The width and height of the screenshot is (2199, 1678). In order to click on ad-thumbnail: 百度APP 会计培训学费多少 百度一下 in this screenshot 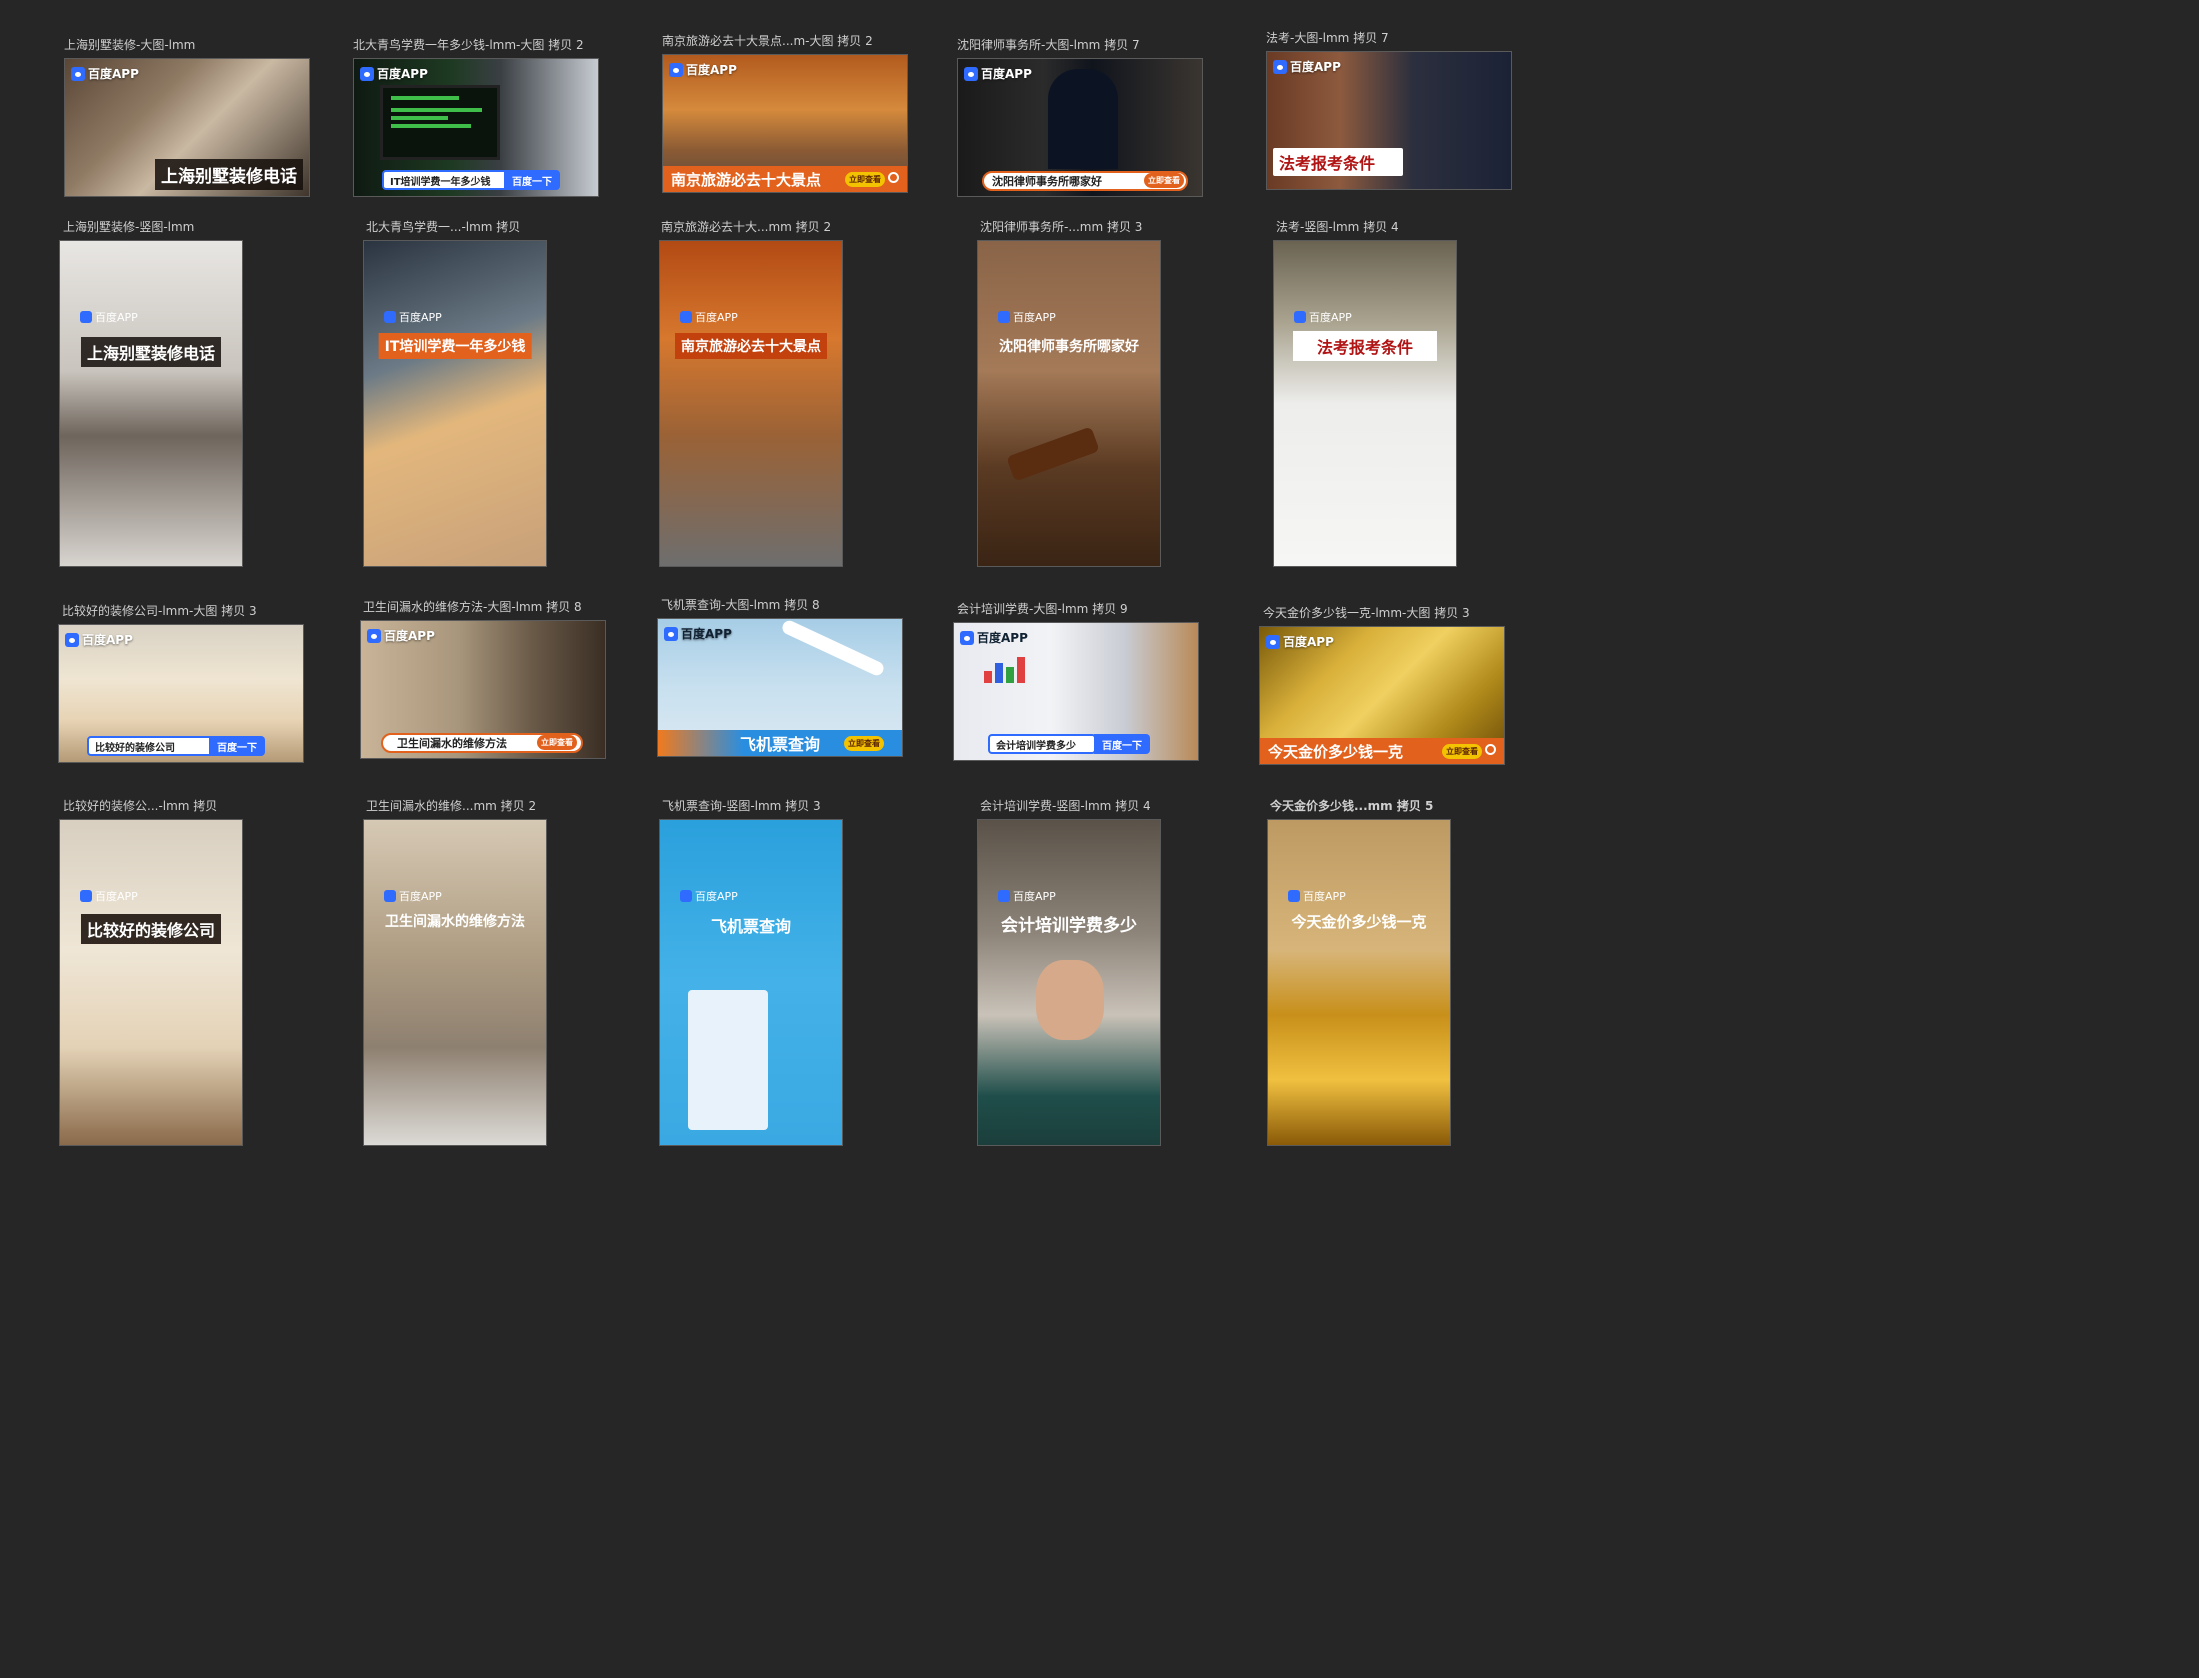, I will do `click(1076, 691)`.